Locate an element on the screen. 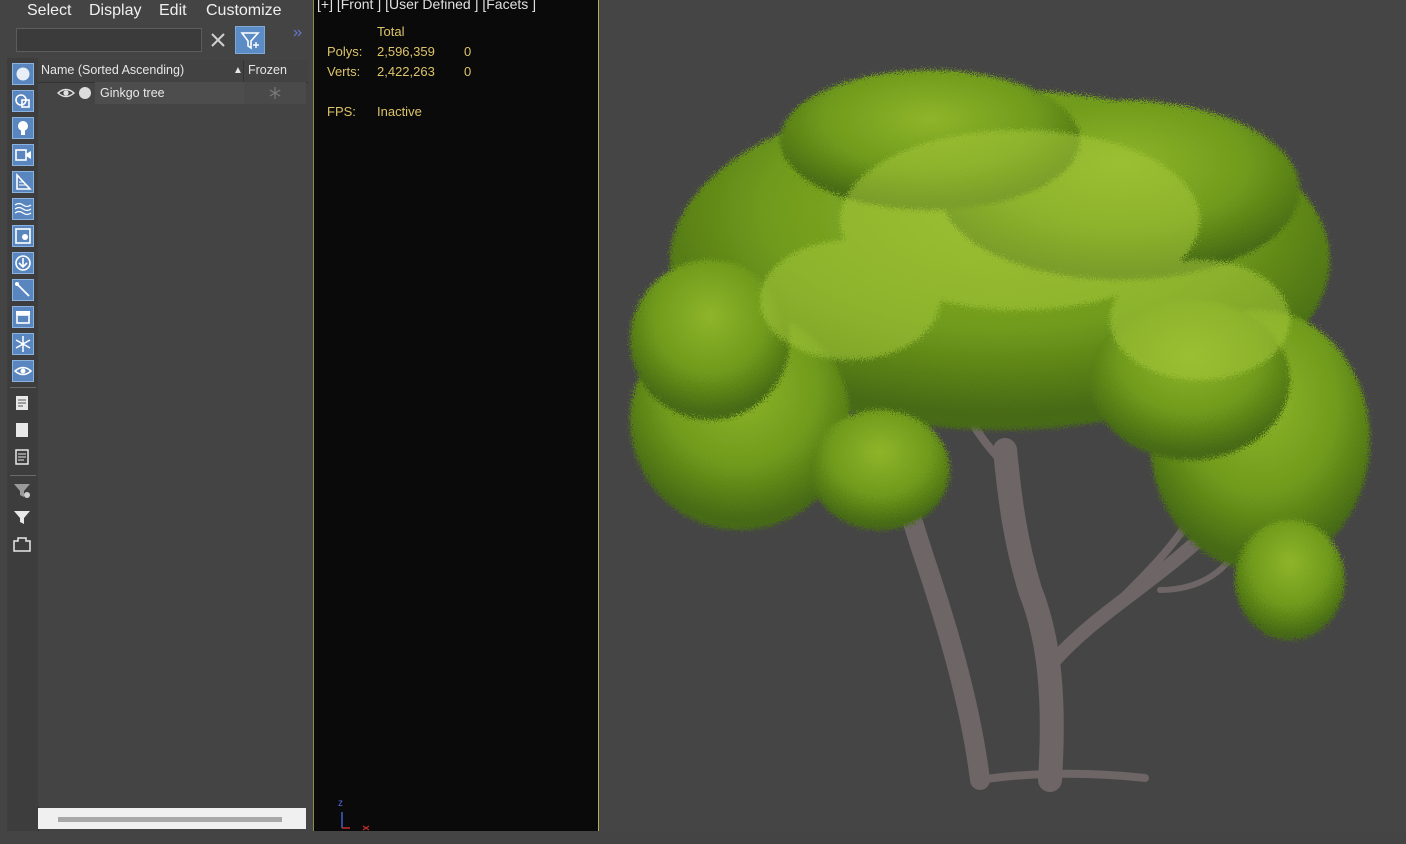 The height and width of the screenshot is (844, 1406). eye-icon is located at coordinates (66, 93).